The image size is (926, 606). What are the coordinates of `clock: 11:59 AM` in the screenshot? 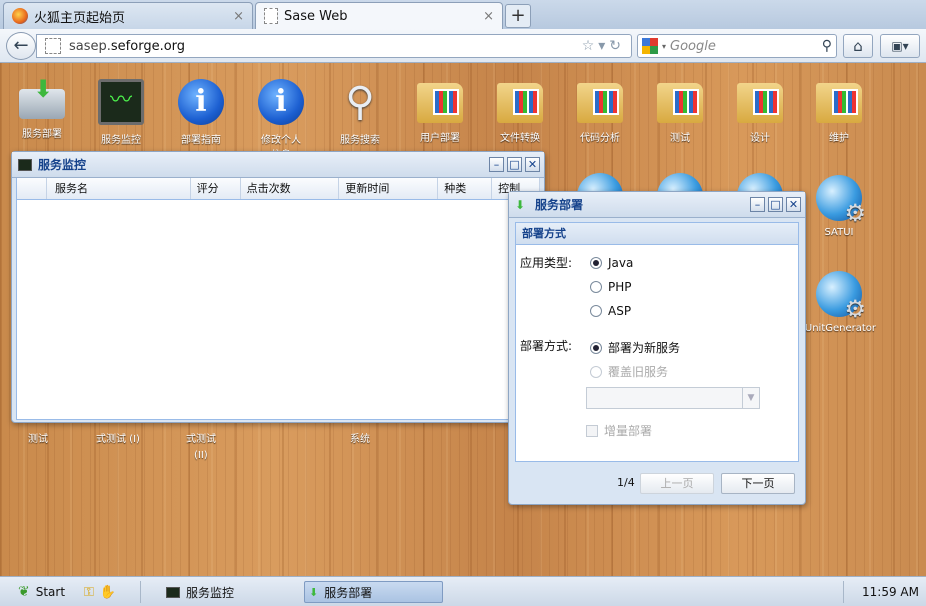 It's located at (890, 592).